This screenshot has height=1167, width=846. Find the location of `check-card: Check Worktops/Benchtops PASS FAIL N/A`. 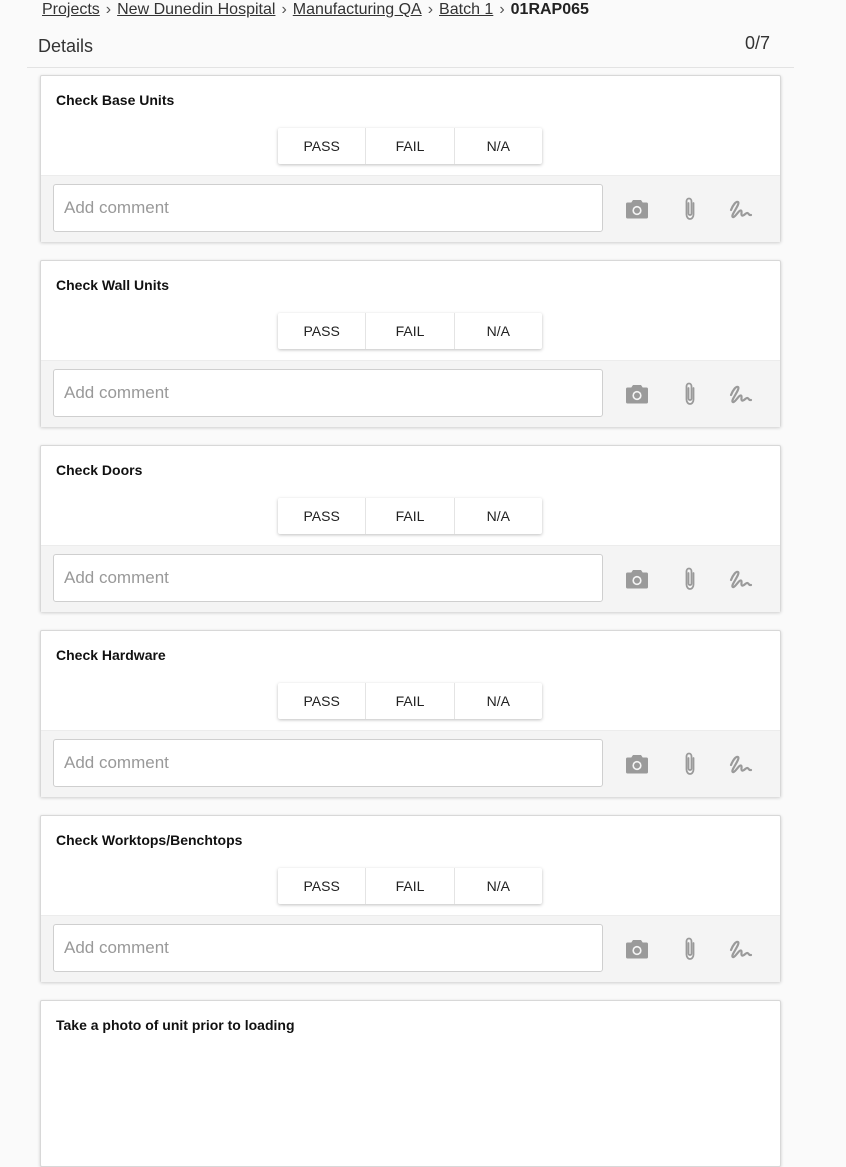

check-card: Check Worktops/Benchtops PASS FAIL N/A is located at coordinates (410, 898).